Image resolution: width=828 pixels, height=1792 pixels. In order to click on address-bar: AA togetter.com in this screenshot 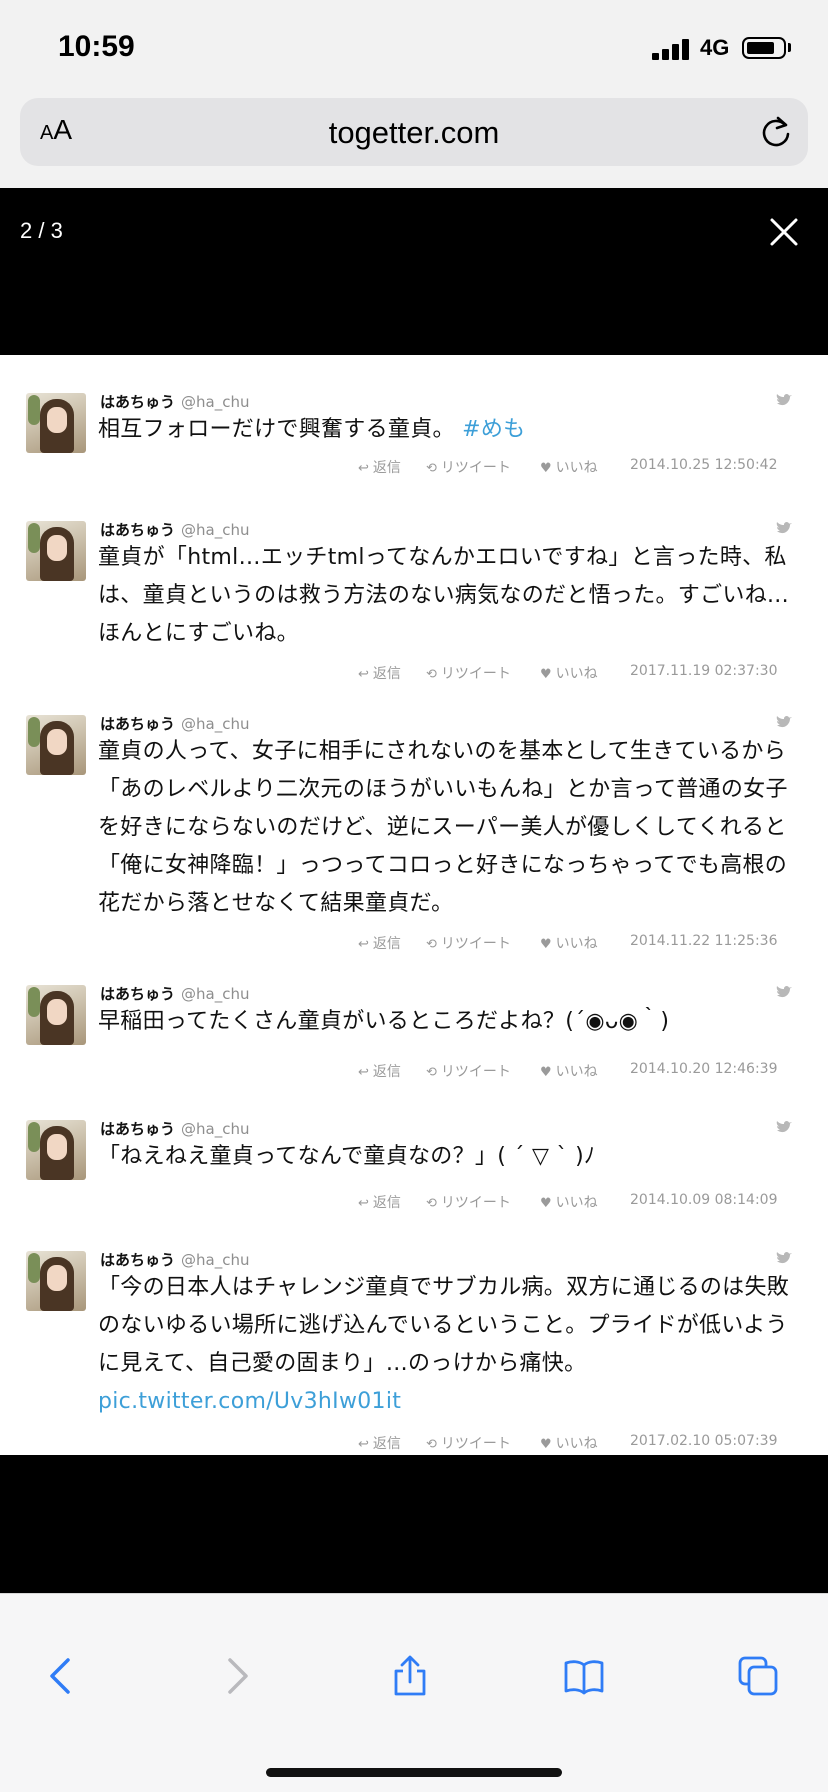, I will do `click(414, 132)`.